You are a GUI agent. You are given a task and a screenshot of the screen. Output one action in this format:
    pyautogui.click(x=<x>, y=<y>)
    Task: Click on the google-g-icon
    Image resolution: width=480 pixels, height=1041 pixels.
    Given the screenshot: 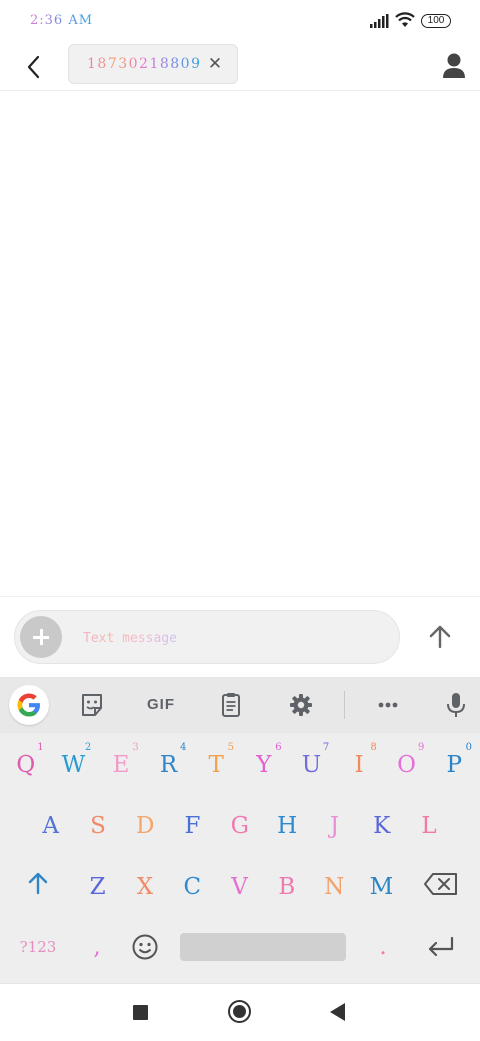 What is the action you would take?
    pyautogui.click(x=29, y=705)
    